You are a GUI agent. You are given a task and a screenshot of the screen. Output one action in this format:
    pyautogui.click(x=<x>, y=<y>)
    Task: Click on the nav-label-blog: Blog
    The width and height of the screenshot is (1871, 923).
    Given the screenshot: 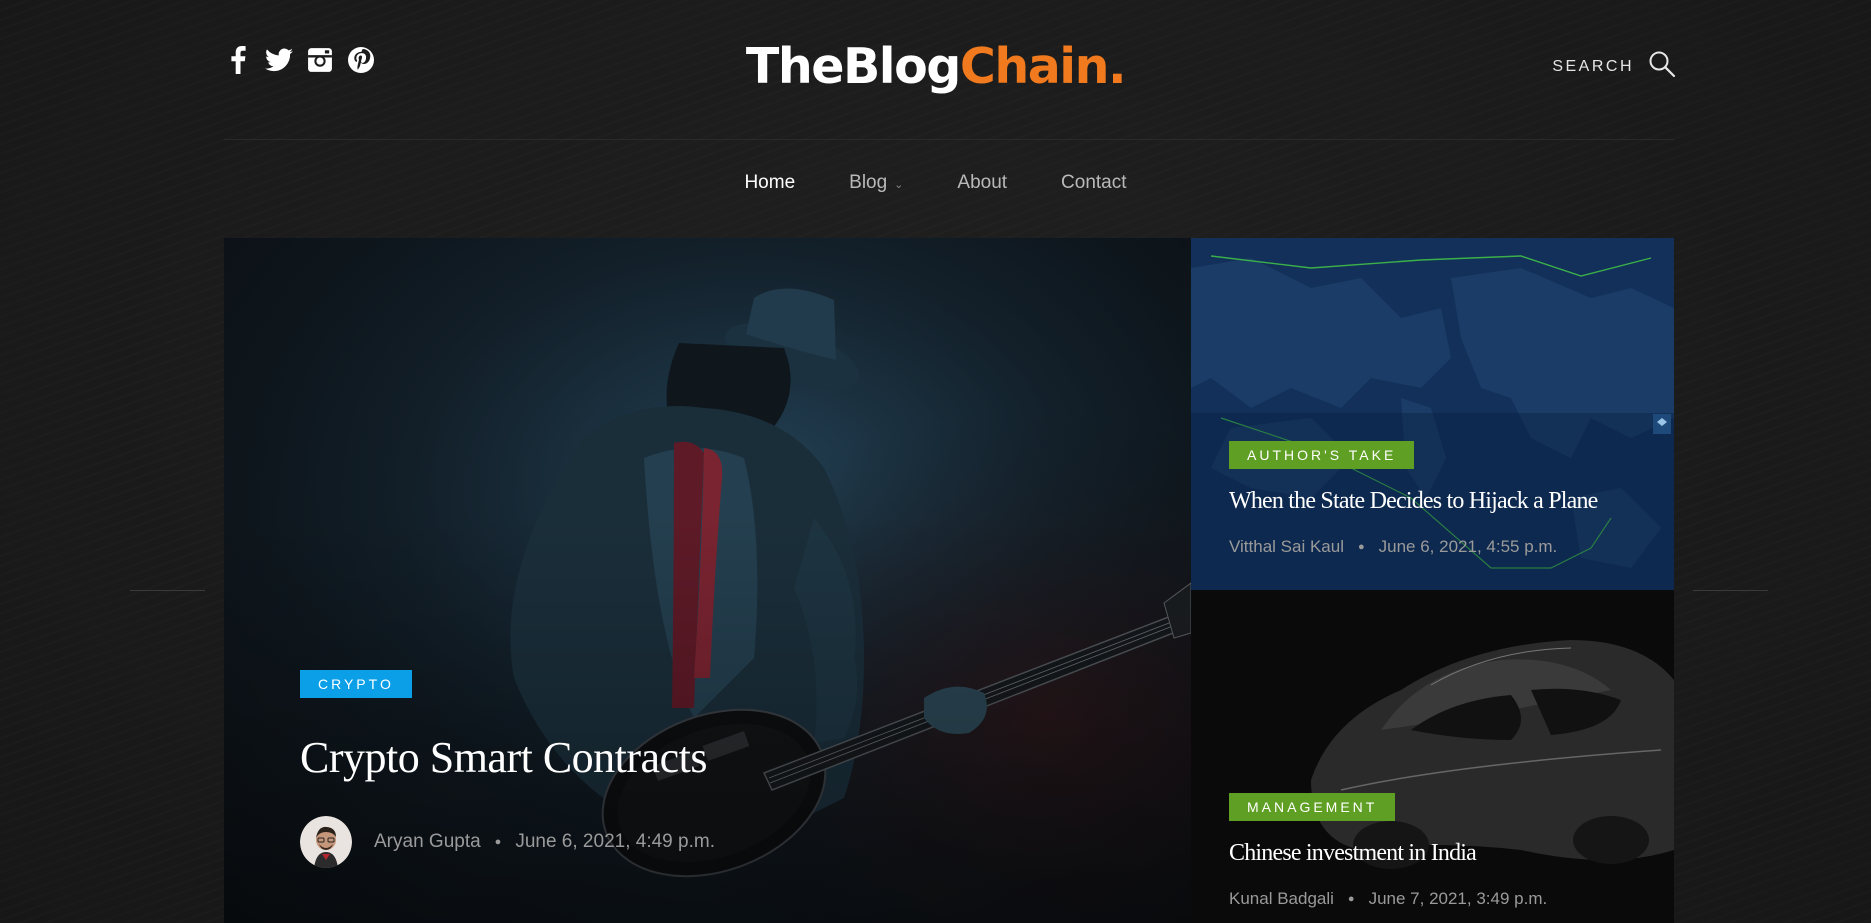 What is the action you would take?
    pyautogui.click(x=868, y=182)
    